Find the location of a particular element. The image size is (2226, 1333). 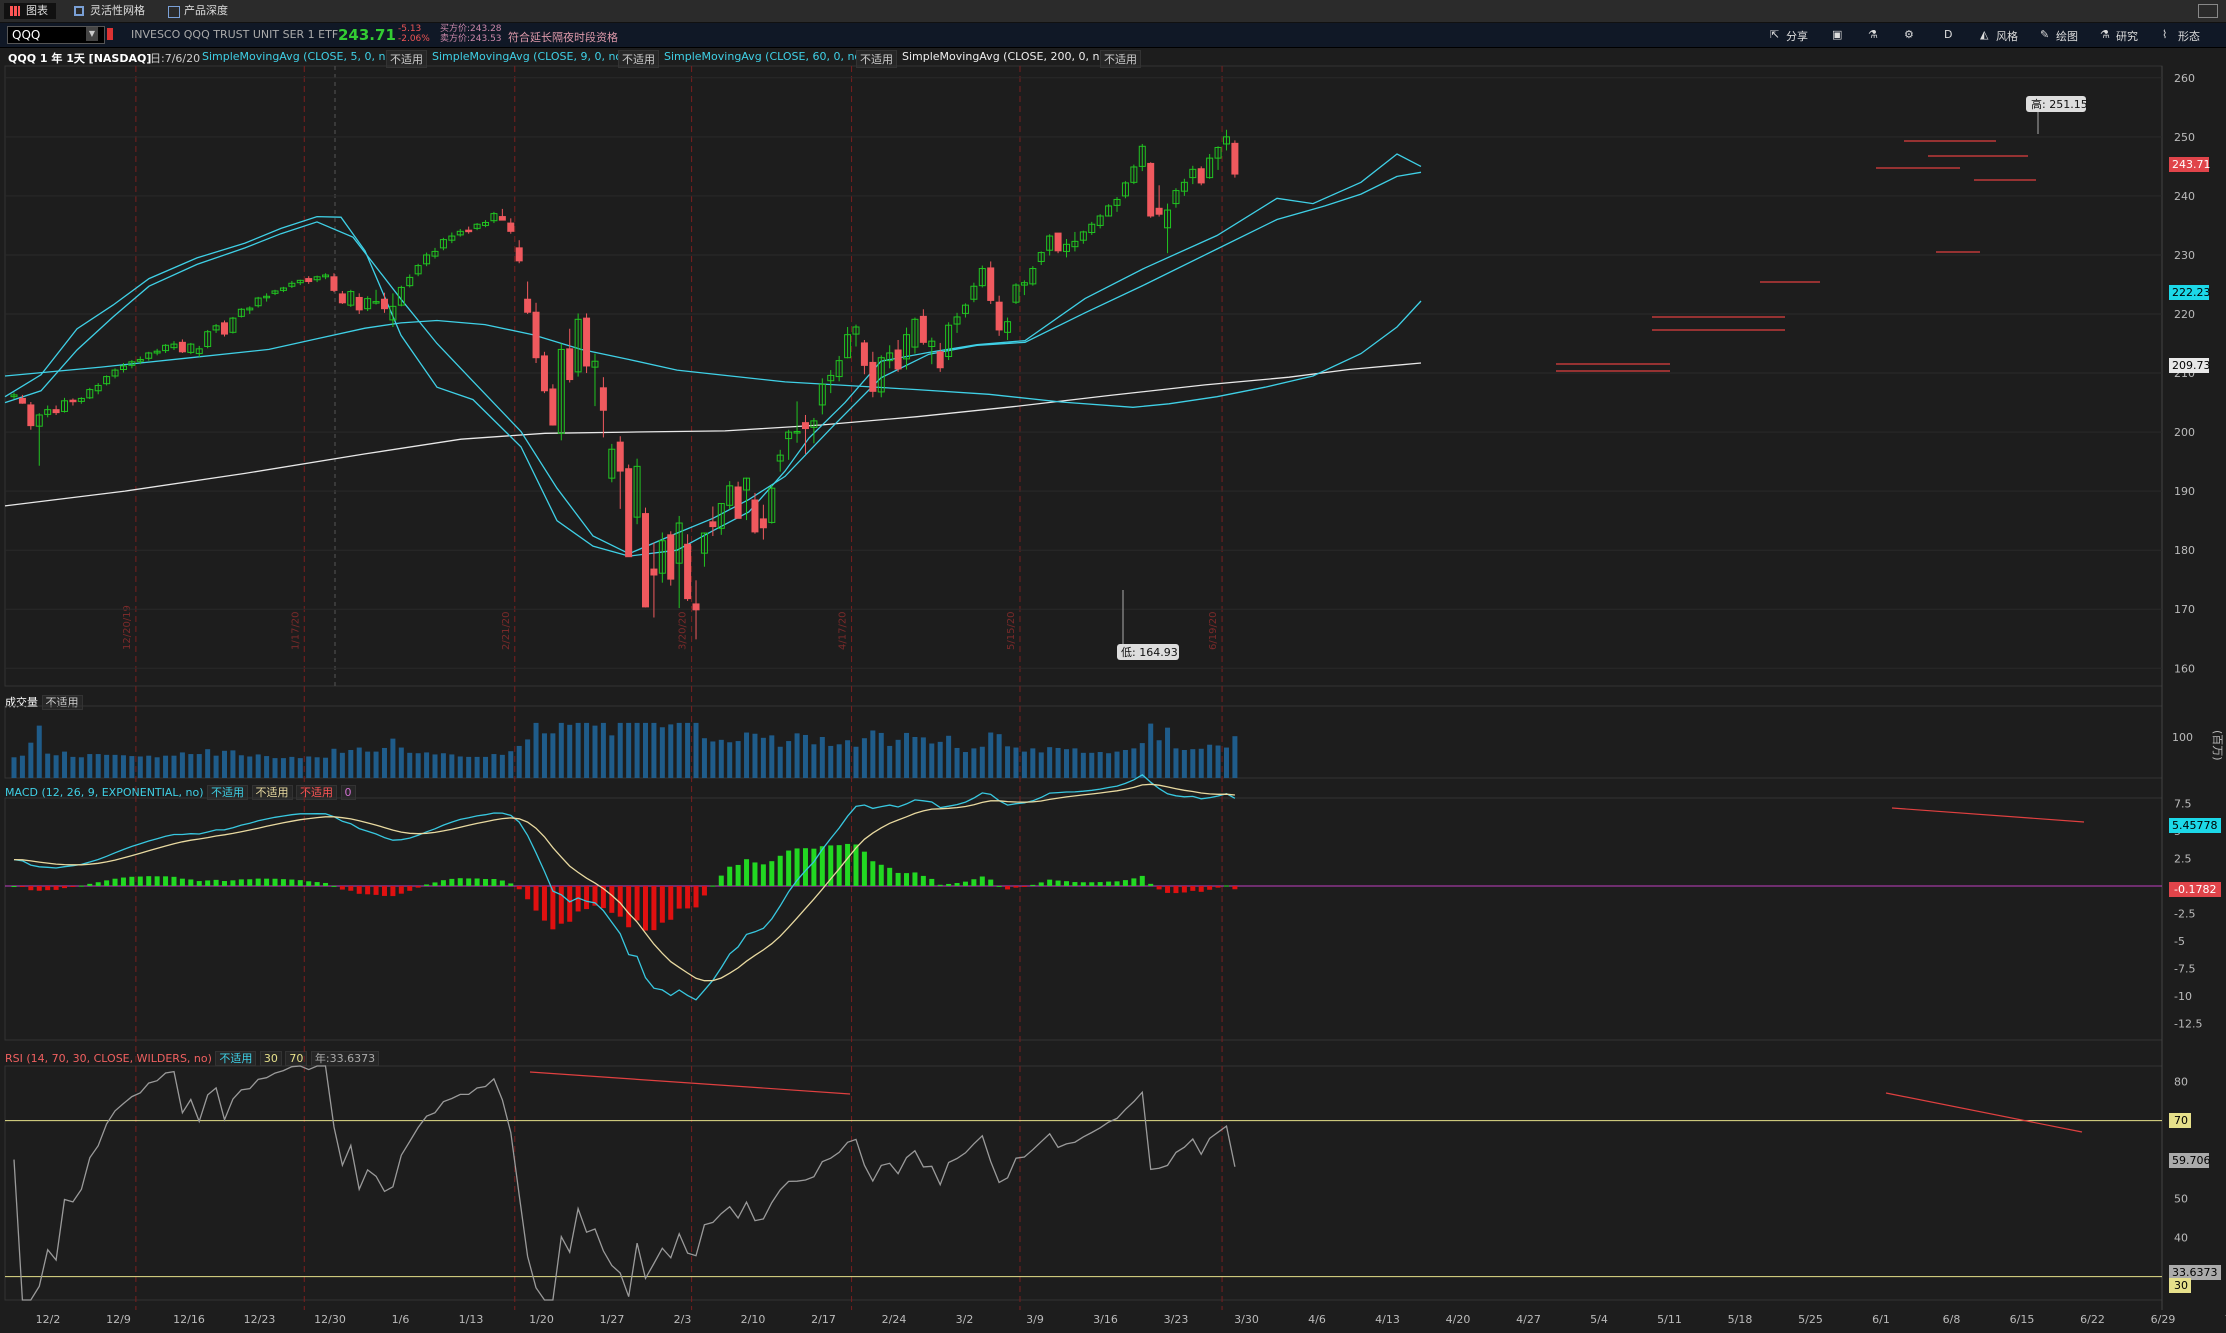

price-tick-label: 230 is located at coordinates (2184, 255).